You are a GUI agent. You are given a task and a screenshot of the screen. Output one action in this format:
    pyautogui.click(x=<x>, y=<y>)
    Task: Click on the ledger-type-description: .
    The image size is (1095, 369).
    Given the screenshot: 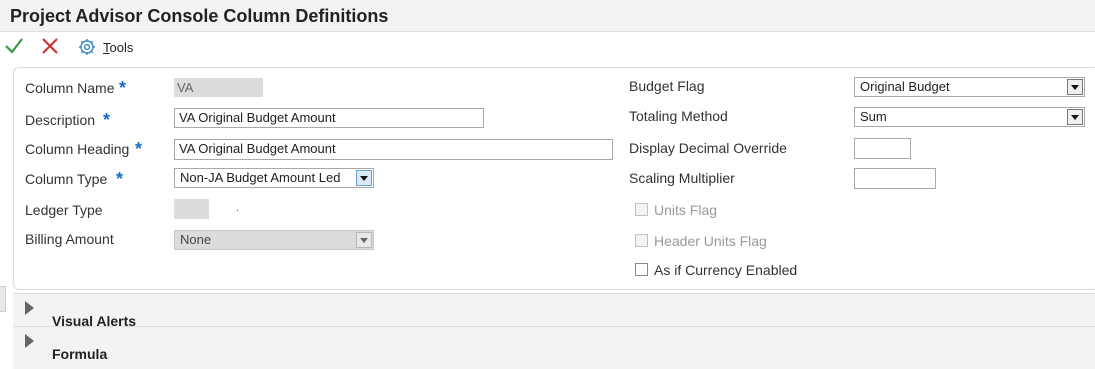 What is the action you would take?
    pyautogui.click(x=238, y=208)
    